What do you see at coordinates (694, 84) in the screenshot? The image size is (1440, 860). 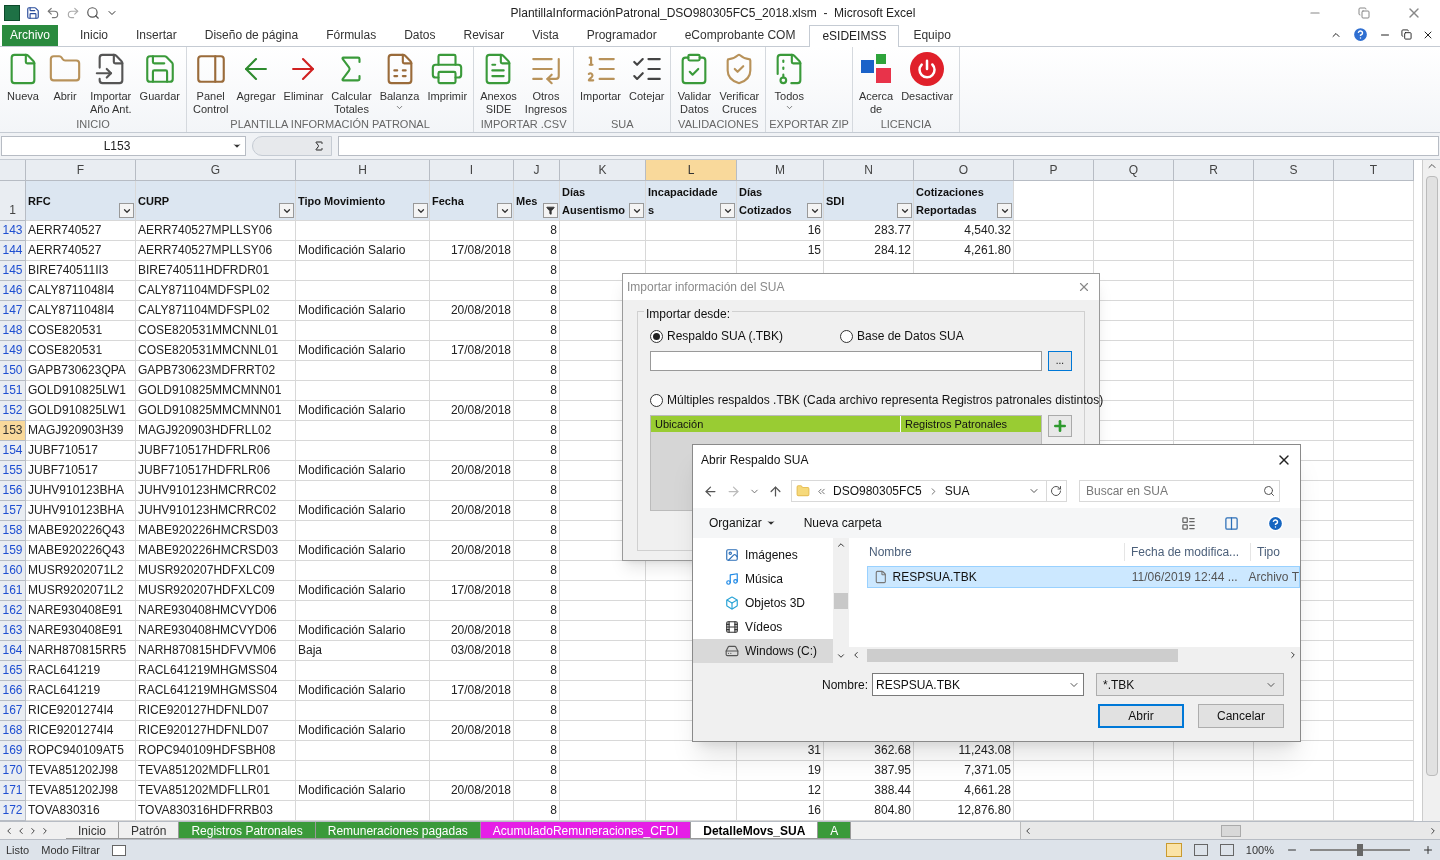 I see `ribbon-button: Validar Datos` at bounding box center [694, 84].